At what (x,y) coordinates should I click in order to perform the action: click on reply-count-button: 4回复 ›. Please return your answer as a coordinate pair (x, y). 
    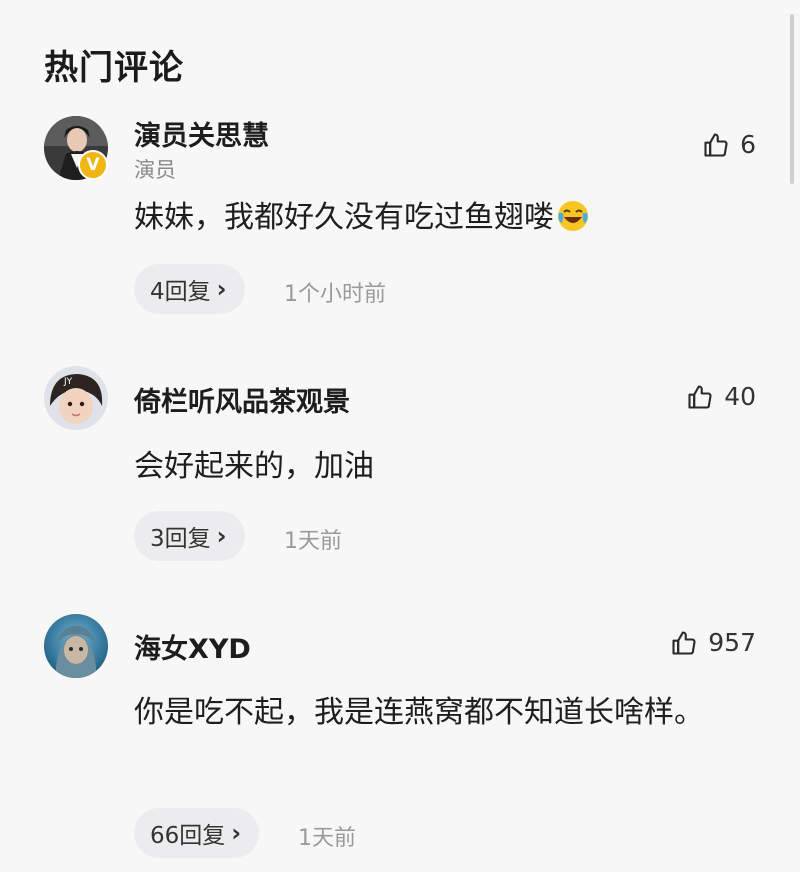
    Looking at the image, I should click on (189, 289).